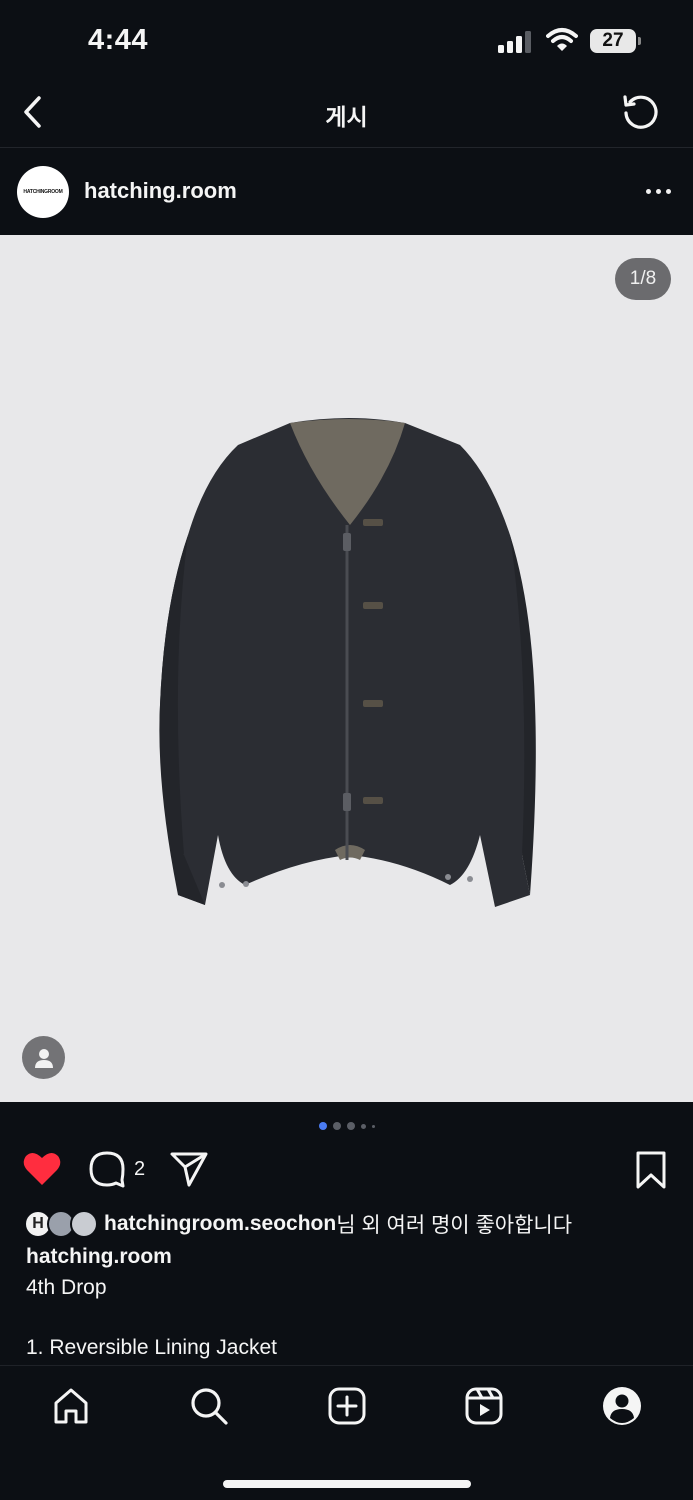 This screenshot has height=1500, width=693. Describe the element at coordinates (454, 1224) in the screenshot. I see `likes-text: 님 외 여러 명이 좋아합니다` at that location.